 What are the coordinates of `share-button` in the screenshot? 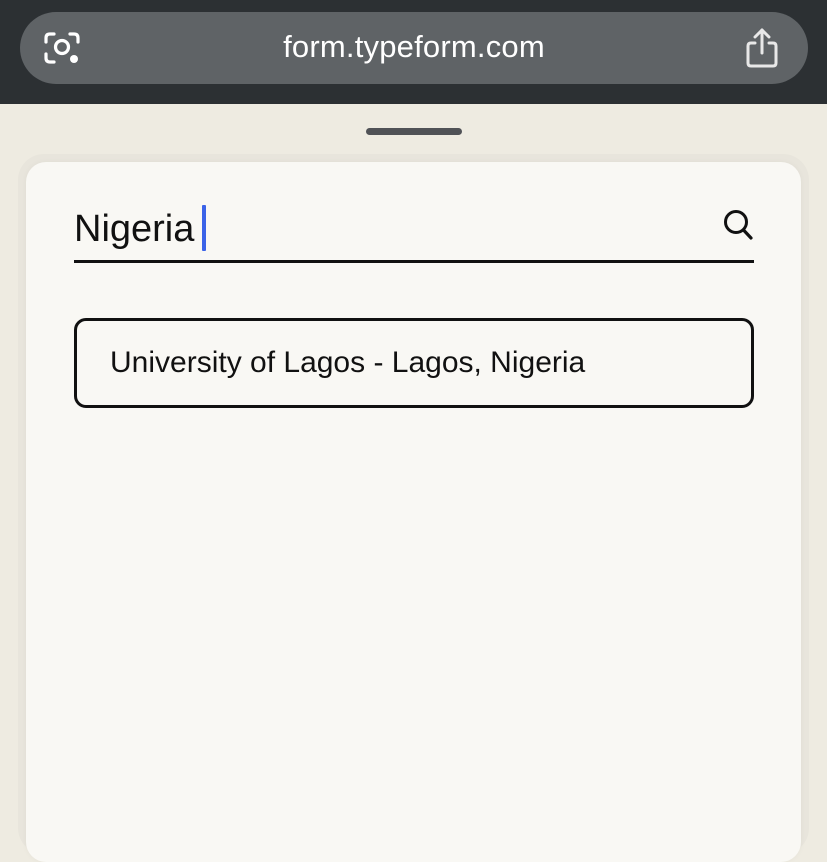 It's located at (762, 48).